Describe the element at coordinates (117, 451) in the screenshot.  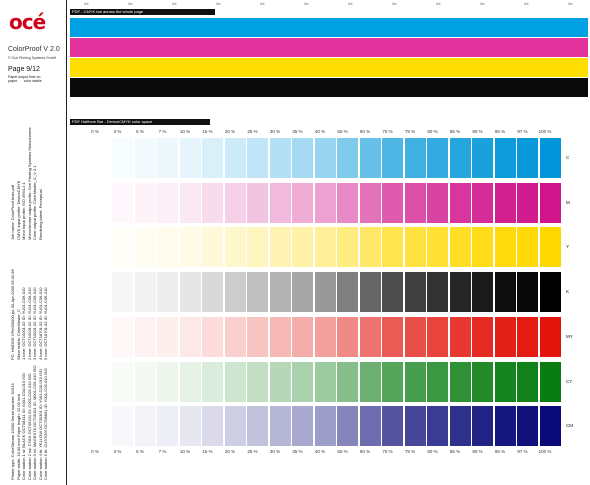
I see `percentage-label: 3 %` at that location.